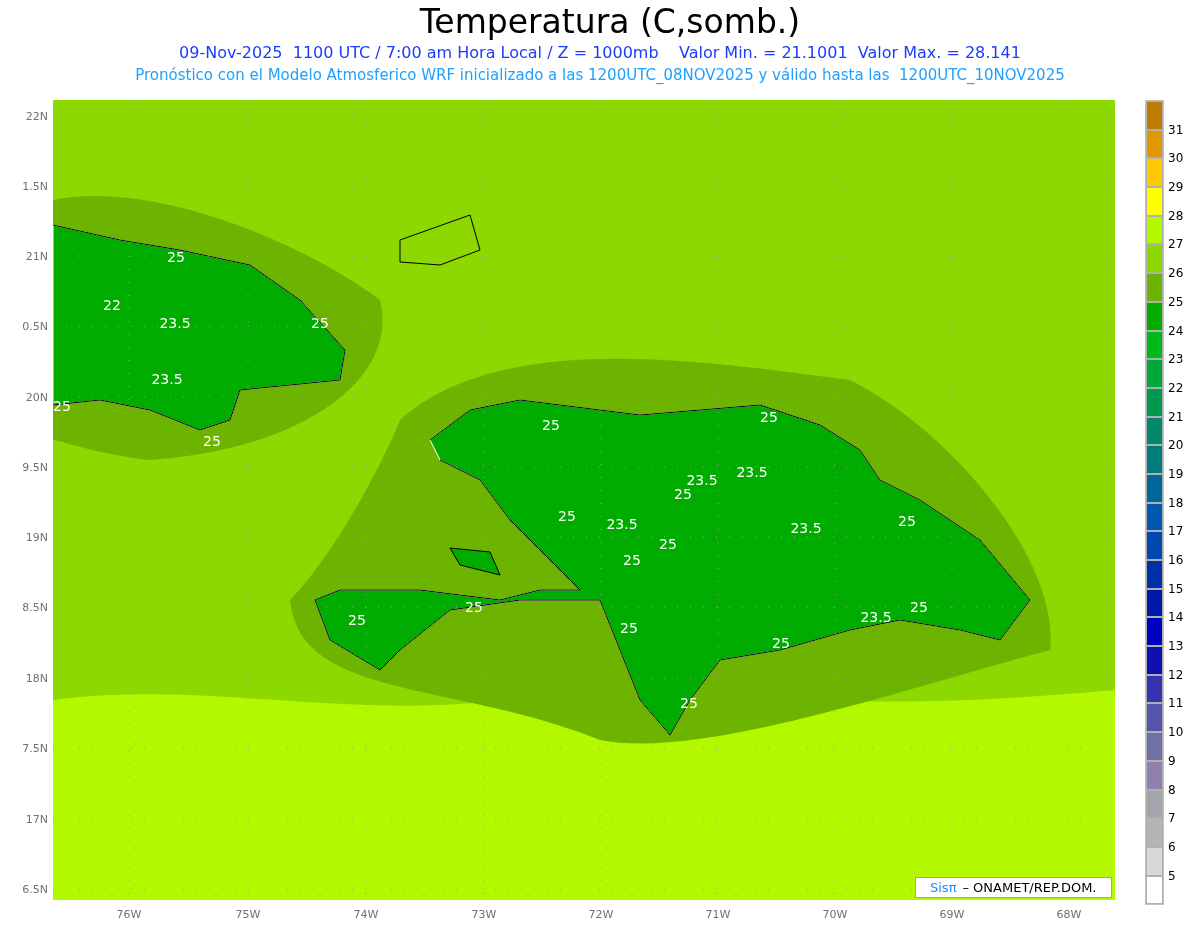 The width and height of the screenshot is (1200, 927). I want to click on colorbar-label: 17, so click(1176, 531).